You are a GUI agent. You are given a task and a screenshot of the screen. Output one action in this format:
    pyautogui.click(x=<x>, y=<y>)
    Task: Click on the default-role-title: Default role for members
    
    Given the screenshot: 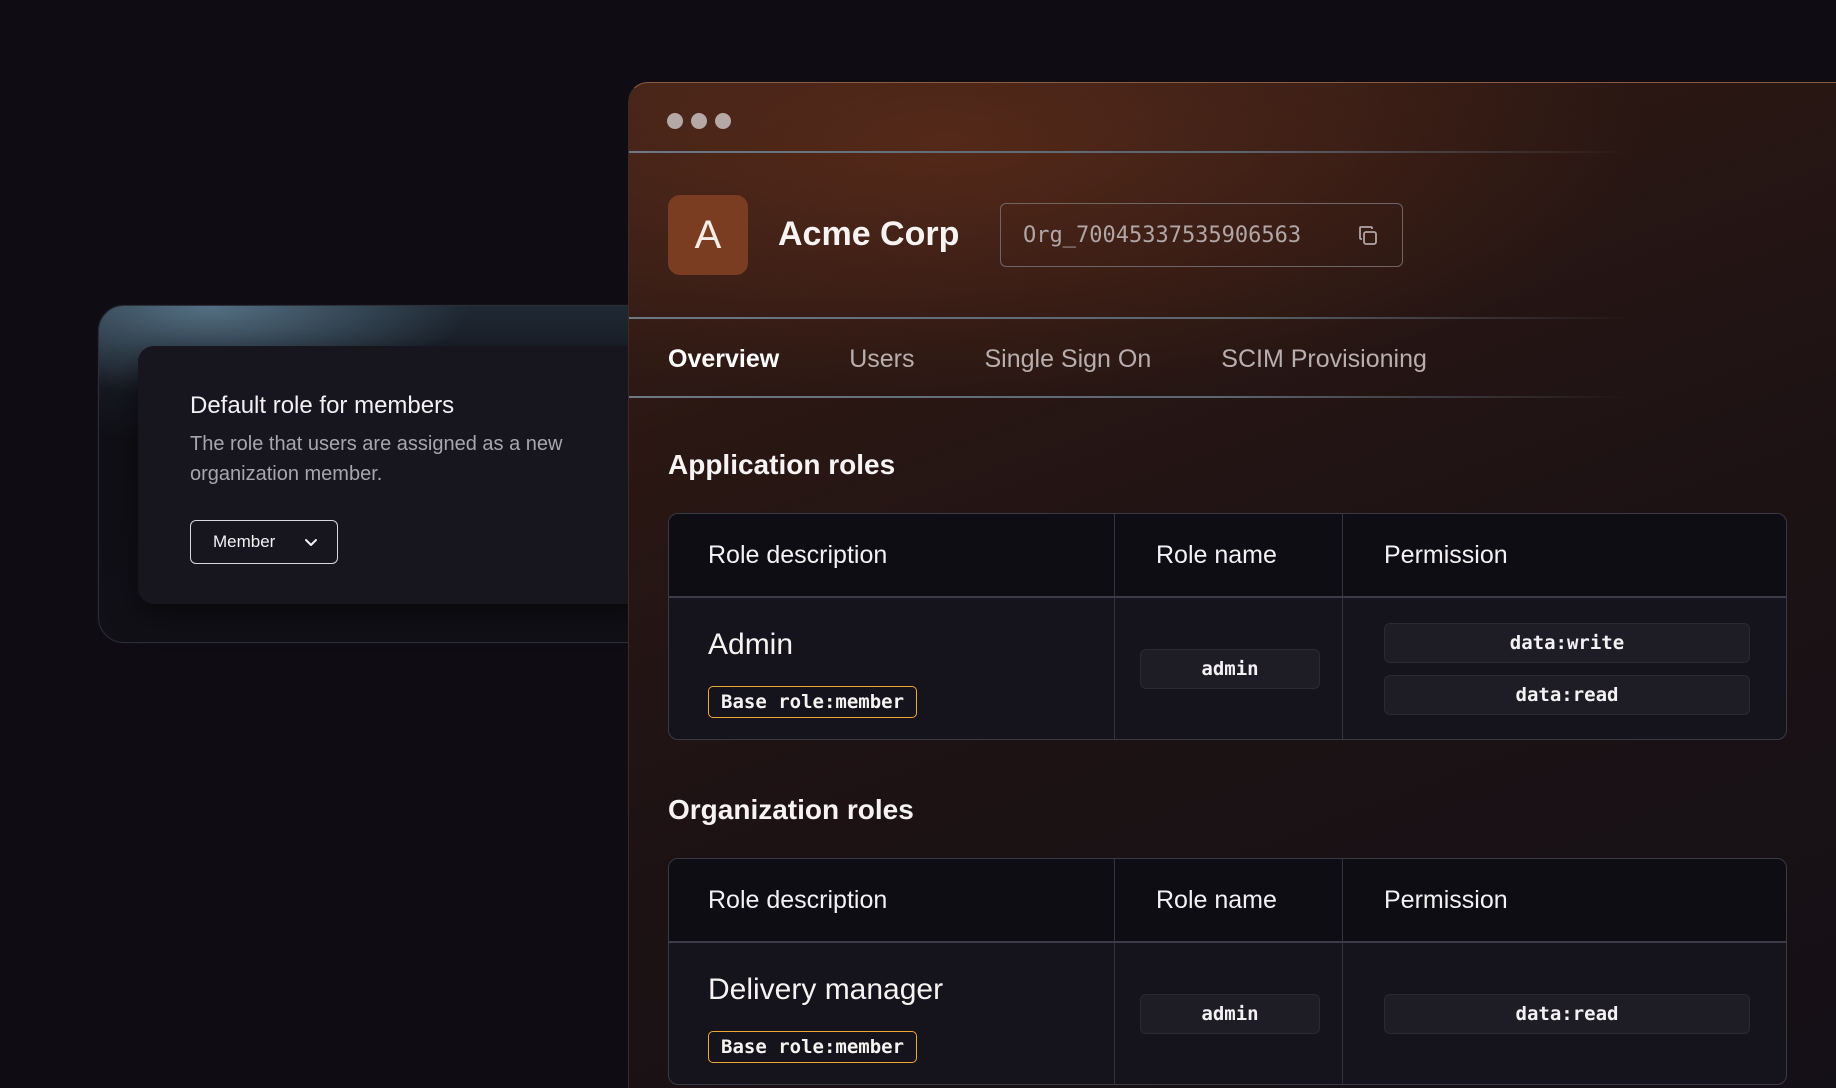 What is the action you would take?
    pyautogui.click(x=322, y=405)
    